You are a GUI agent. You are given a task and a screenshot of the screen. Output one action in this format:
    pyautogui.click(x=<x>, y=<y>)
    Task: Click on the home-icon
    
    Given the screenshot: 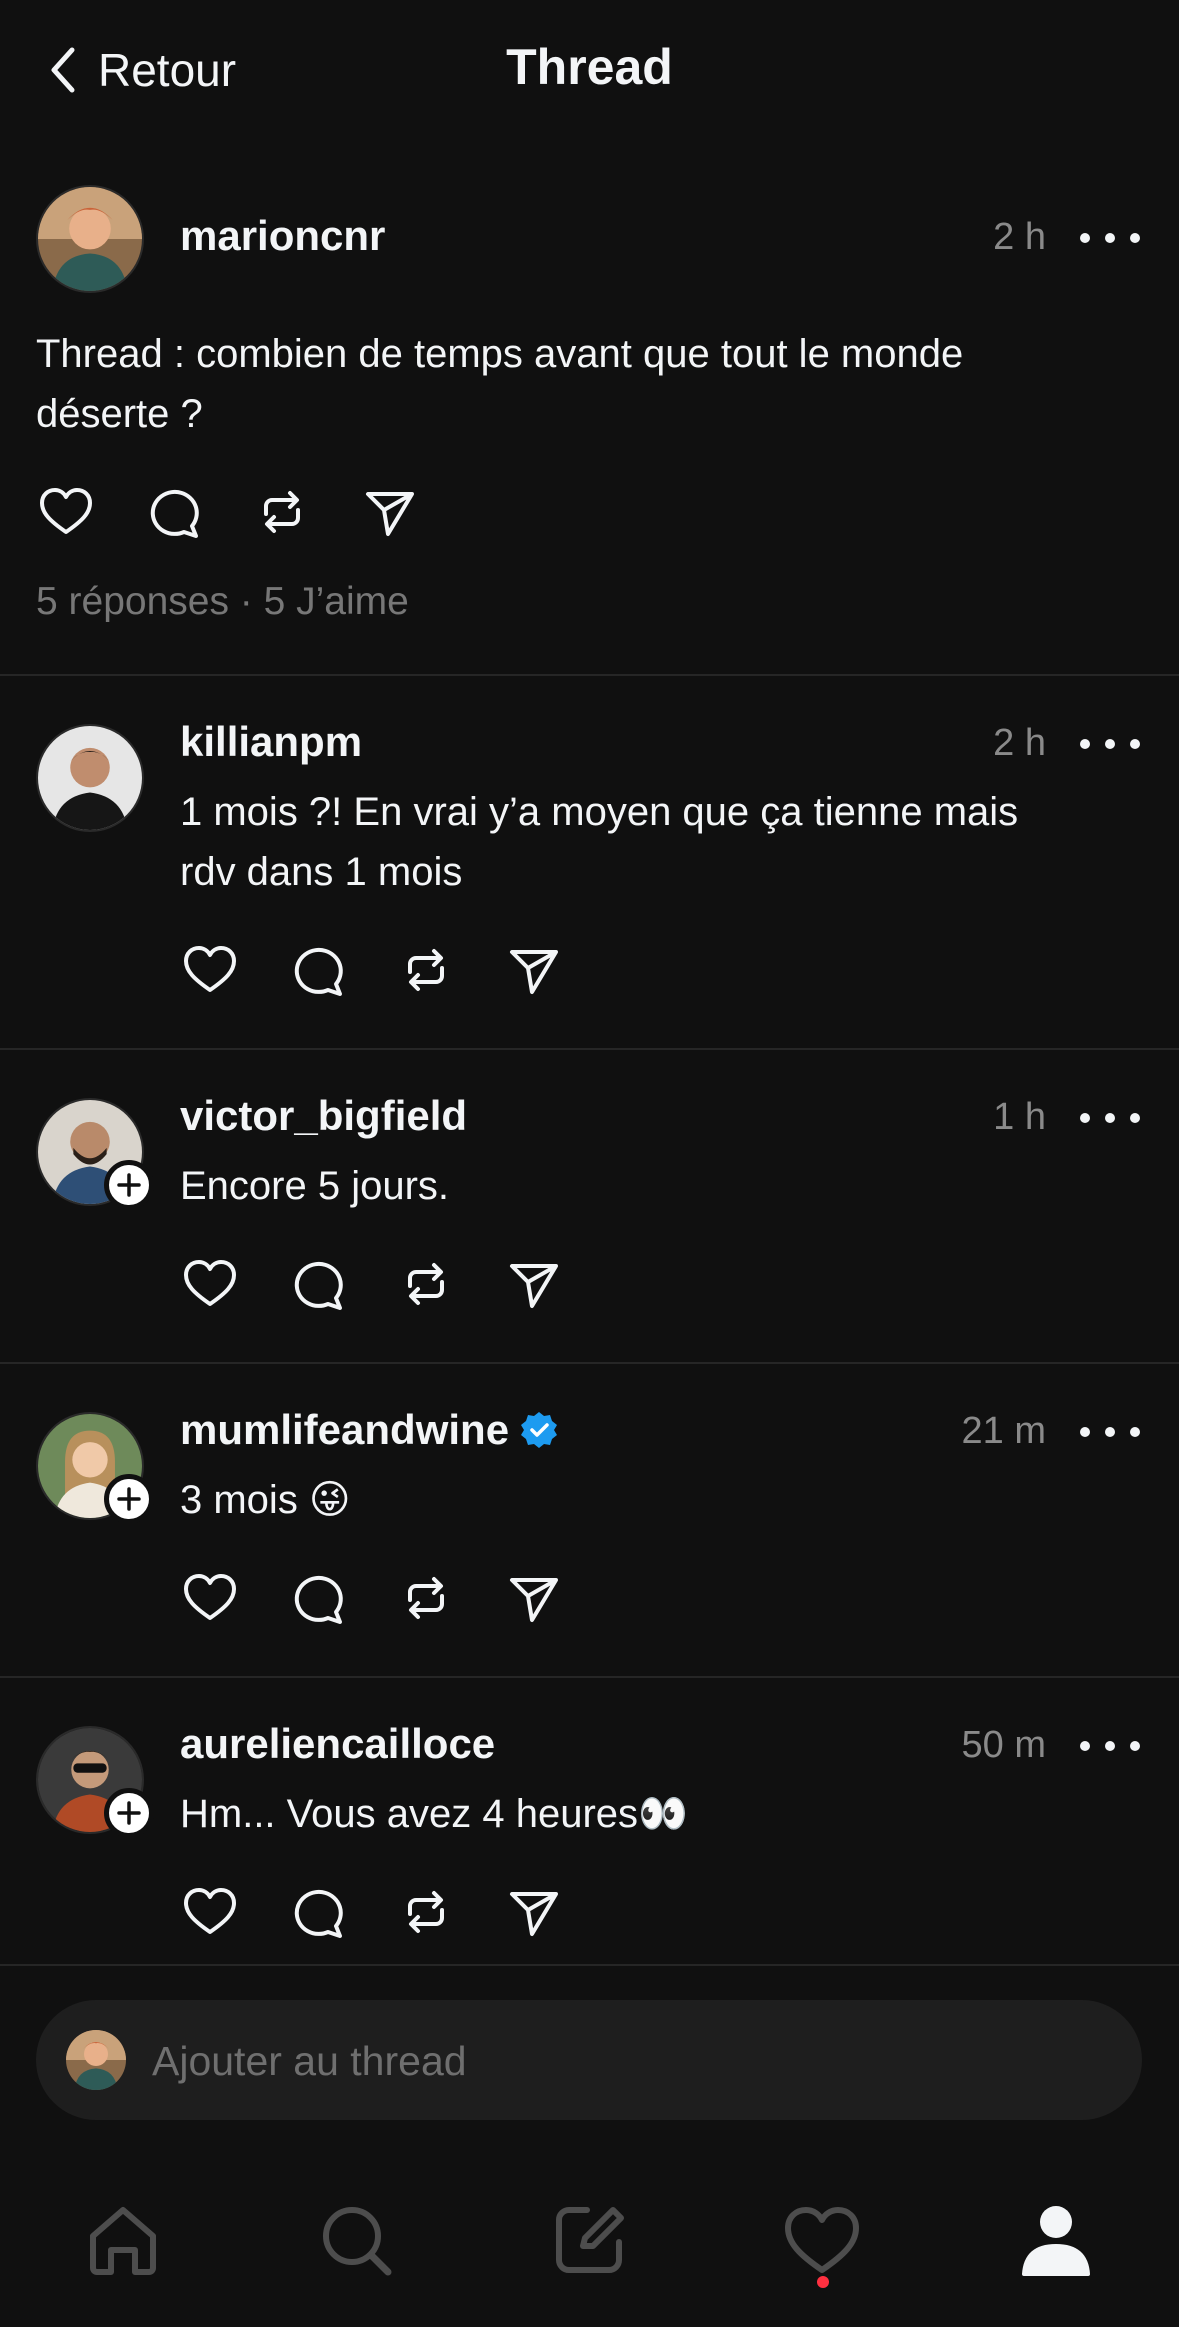 What is the action you would take?
    pyautogui.click(x=123, y=2241)
    